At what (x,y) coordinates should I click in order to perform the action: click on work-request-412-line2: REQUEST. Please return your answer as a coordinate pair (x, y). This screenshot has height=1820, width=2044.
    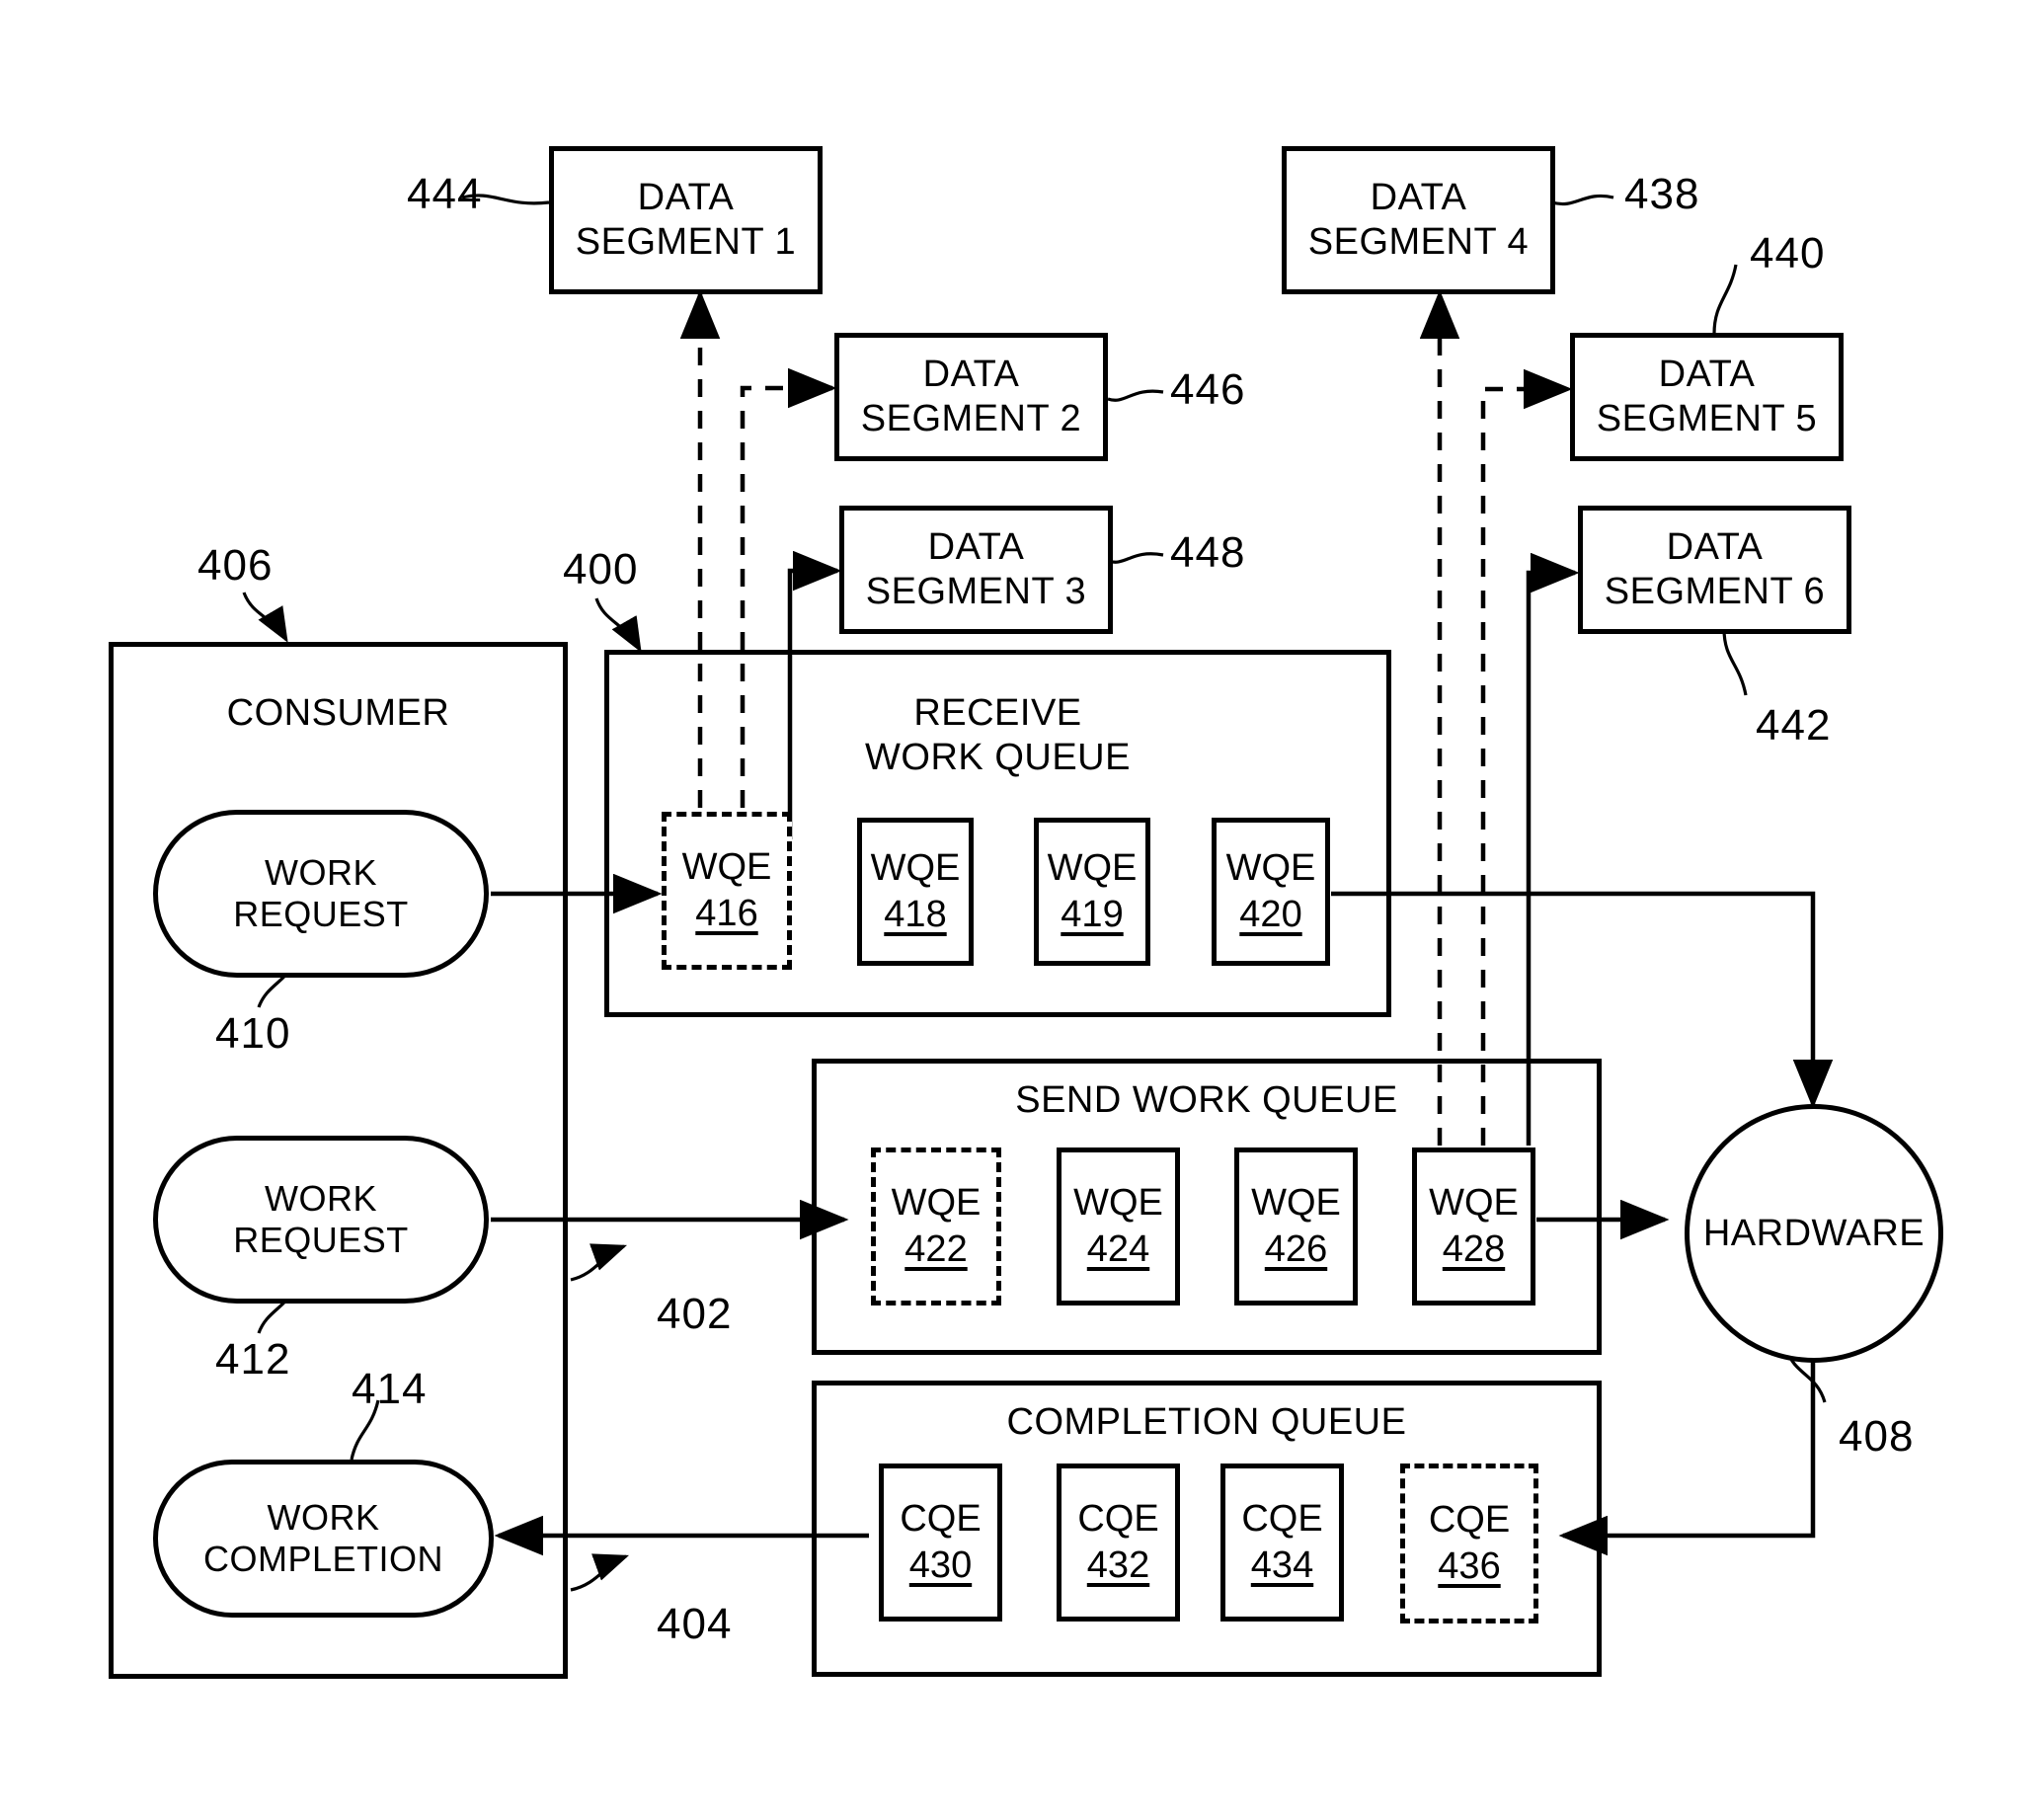
    Looking at the image, I should click on (321, 1240).